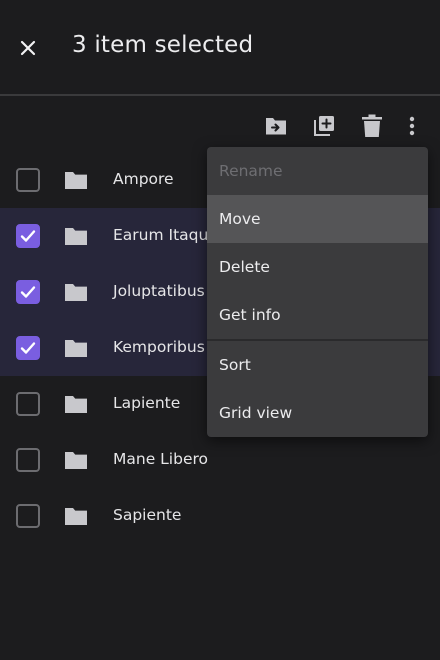  I want to click on action-toolbar, so click(220, 126).